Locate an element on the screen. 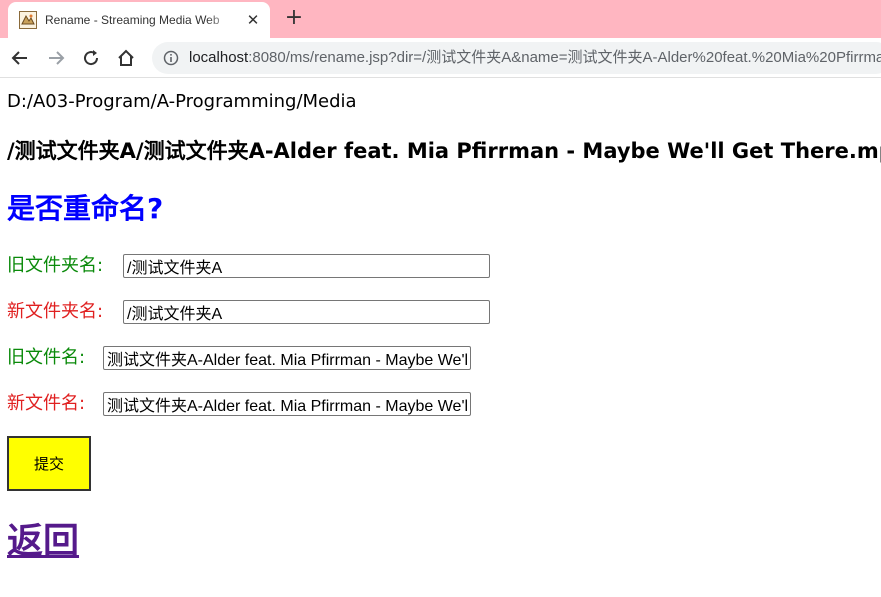 The height and width of the screenshot is (597, 881). new-file-input is located at coordinates (287, 404).